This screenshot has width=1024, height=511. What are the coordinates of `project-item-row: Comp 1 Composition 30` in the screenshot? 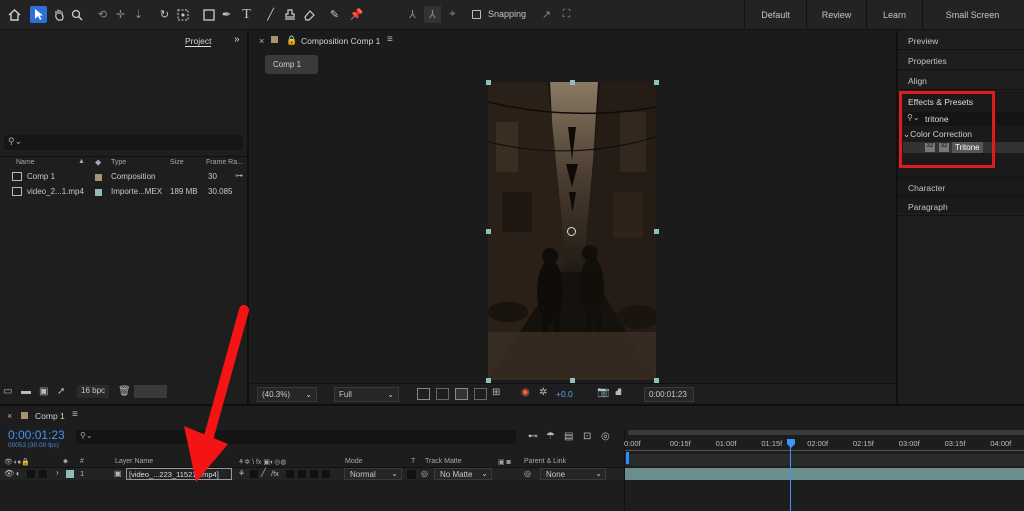 It's located at (123, 178).